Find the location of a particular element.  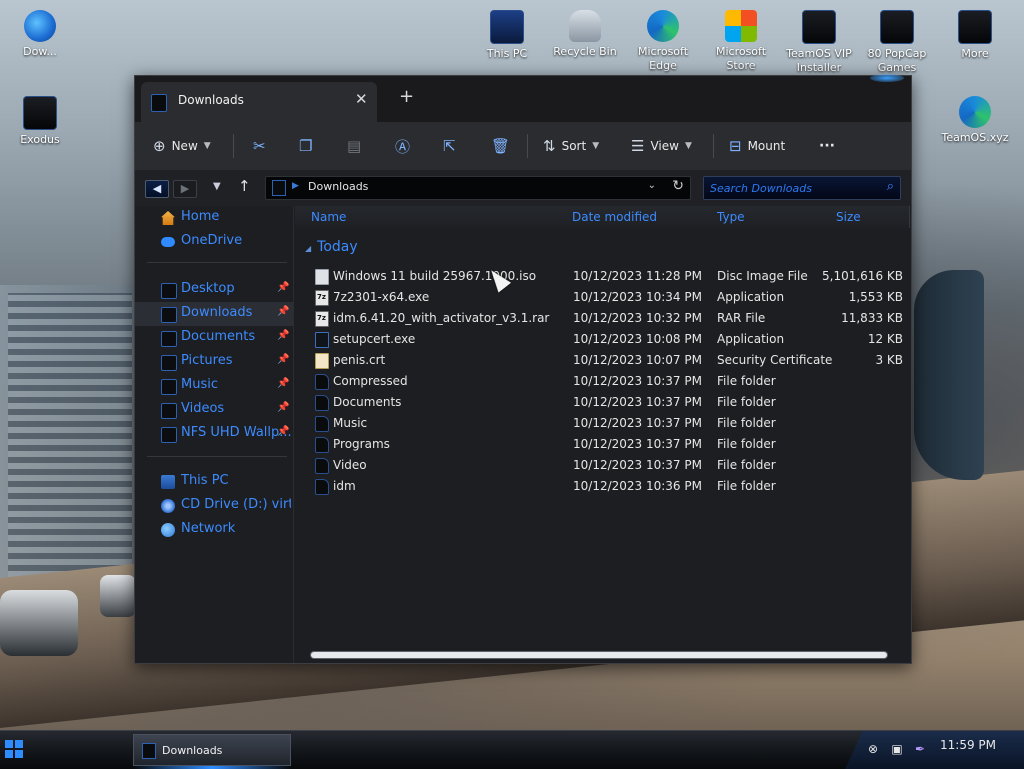

column-header-type: Type is located at coordinates (763, 217).